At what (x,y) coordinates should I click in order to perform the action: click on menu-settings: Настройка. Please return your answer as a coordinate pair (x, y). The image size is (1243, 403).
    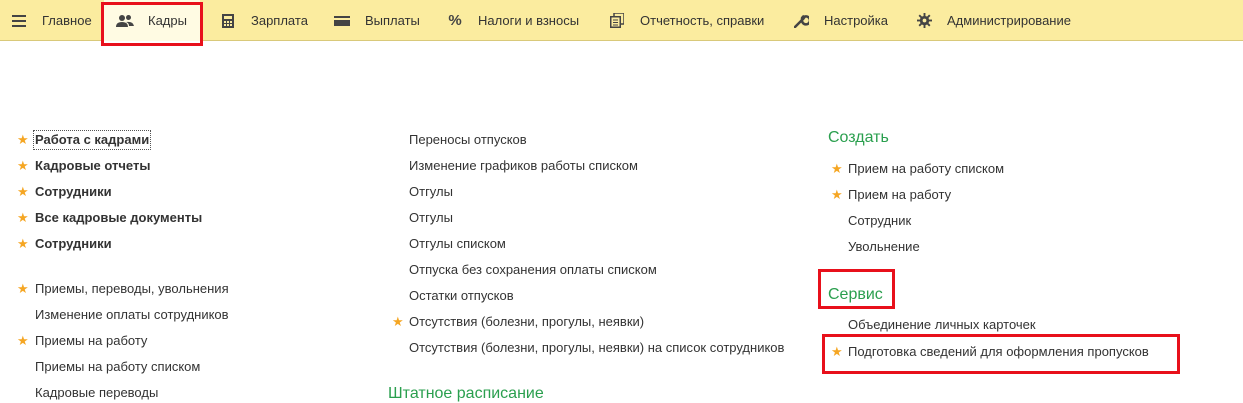
    Looking at the image, I should click on (840, 20).